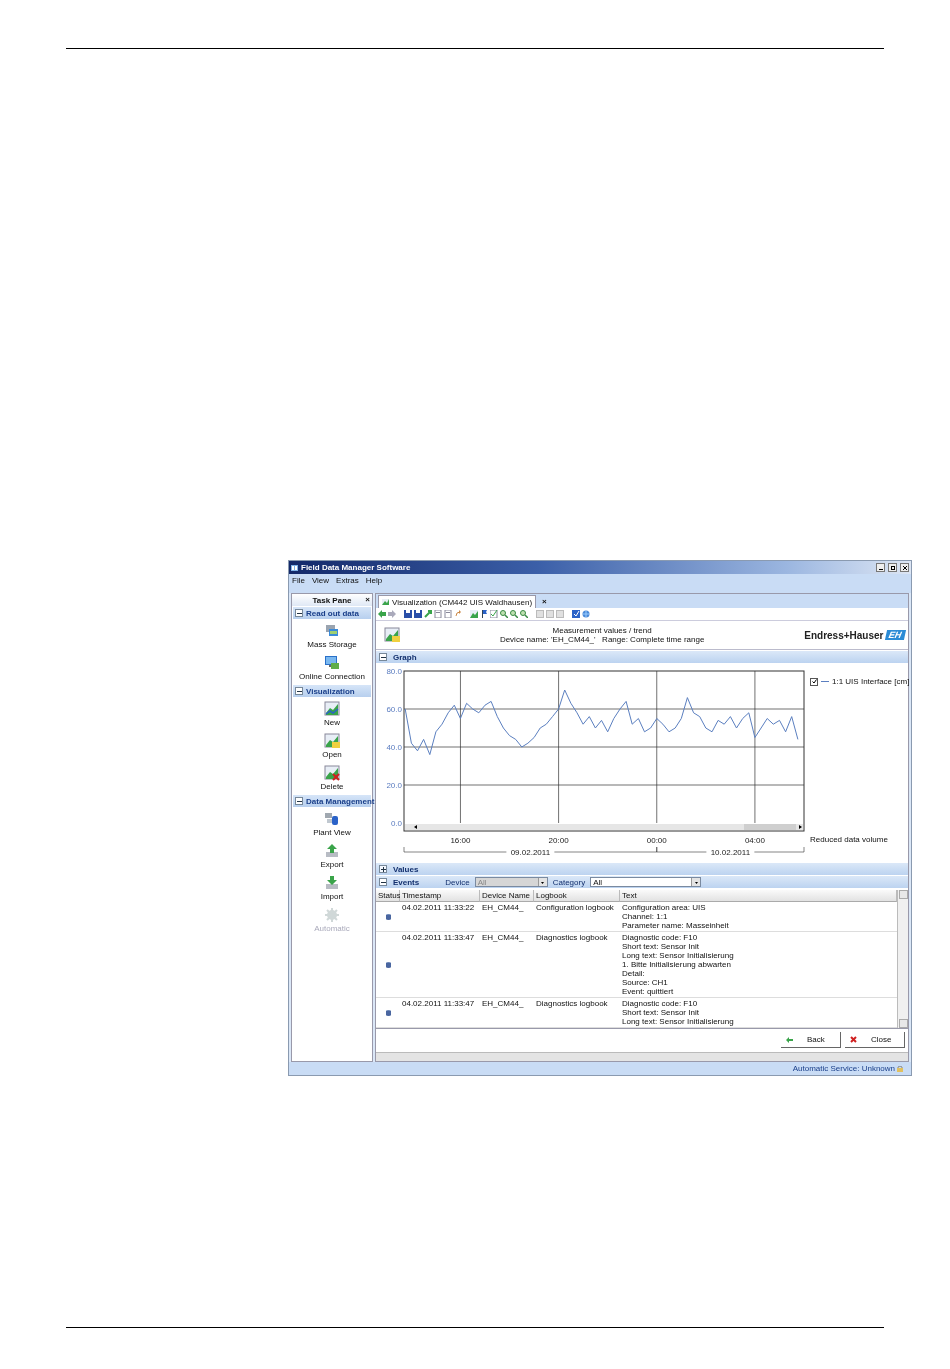  What do you see at coordinates (394, 709) in the screenshot?
I see `y-axis-label: 60.0` at bounding box center [394, 709].